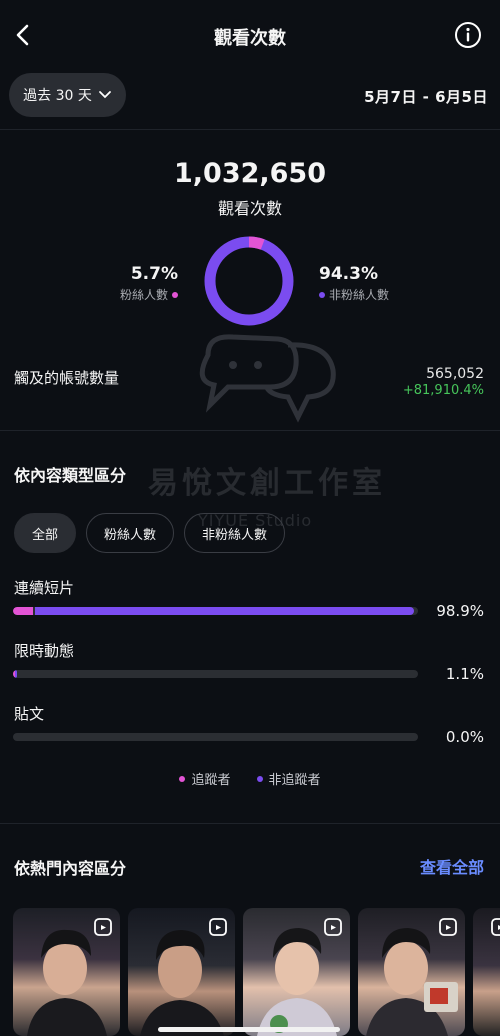  I want to click on legend-nonfollowers: 非追蹤者, so click(294, 780).